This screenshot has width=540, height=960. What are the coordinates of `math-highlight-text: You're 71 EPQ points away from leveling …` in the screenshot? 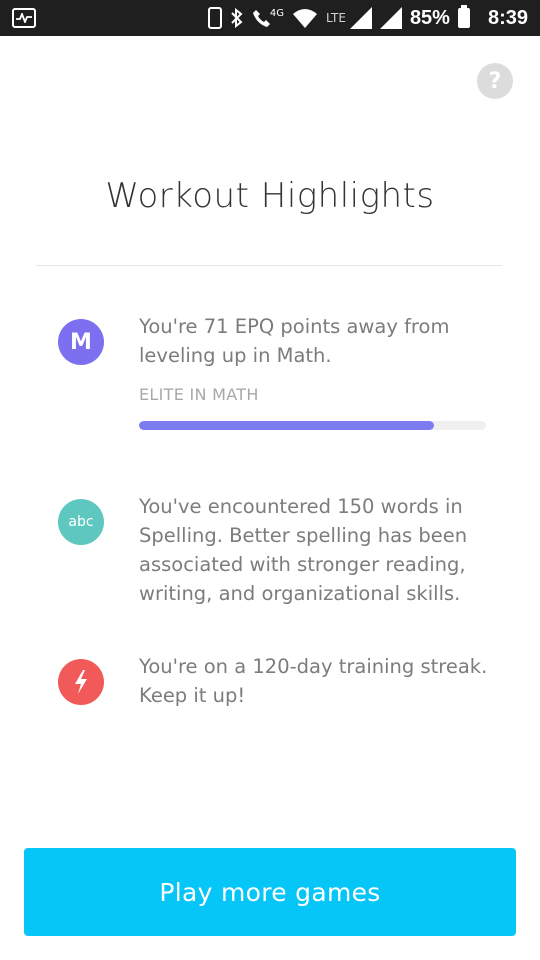 It's located at (294, 341).